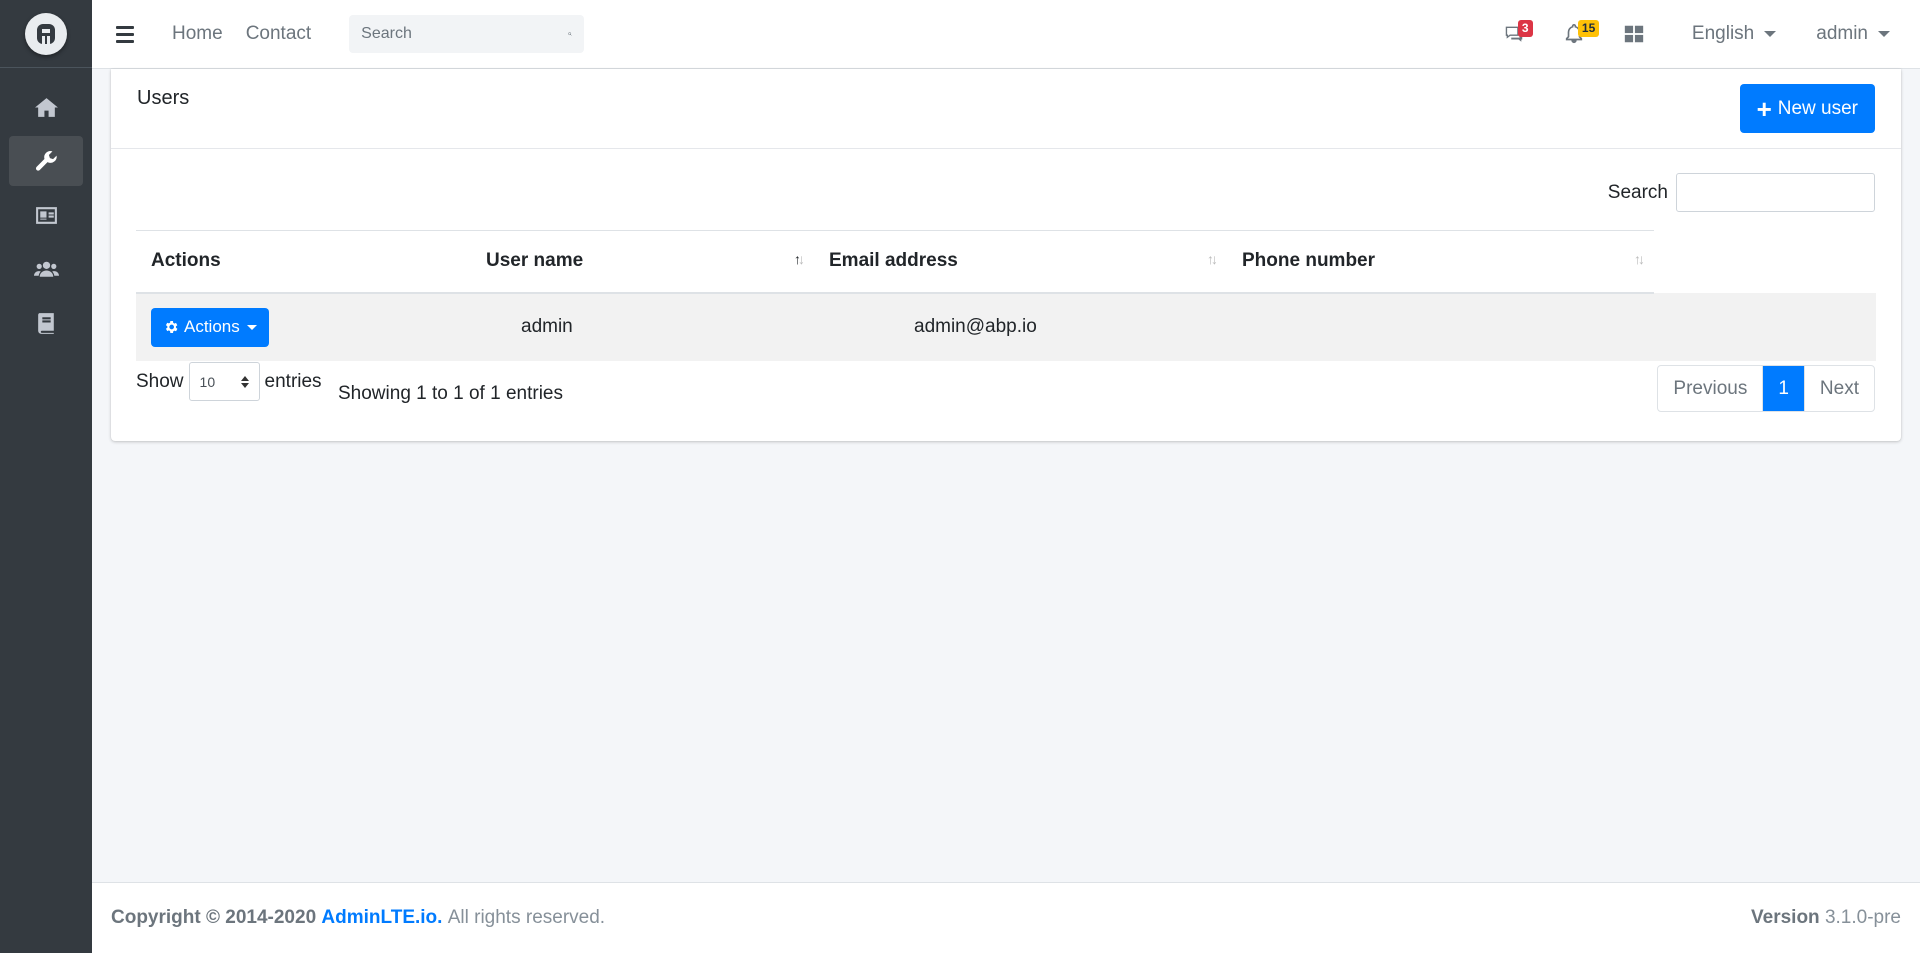 This screenshot has width=1920, height=953. What do you see at coordinates (1711, 388) in the screenshot?
I see `pagination-previous: Previous` at bounding box center [1711, 388].